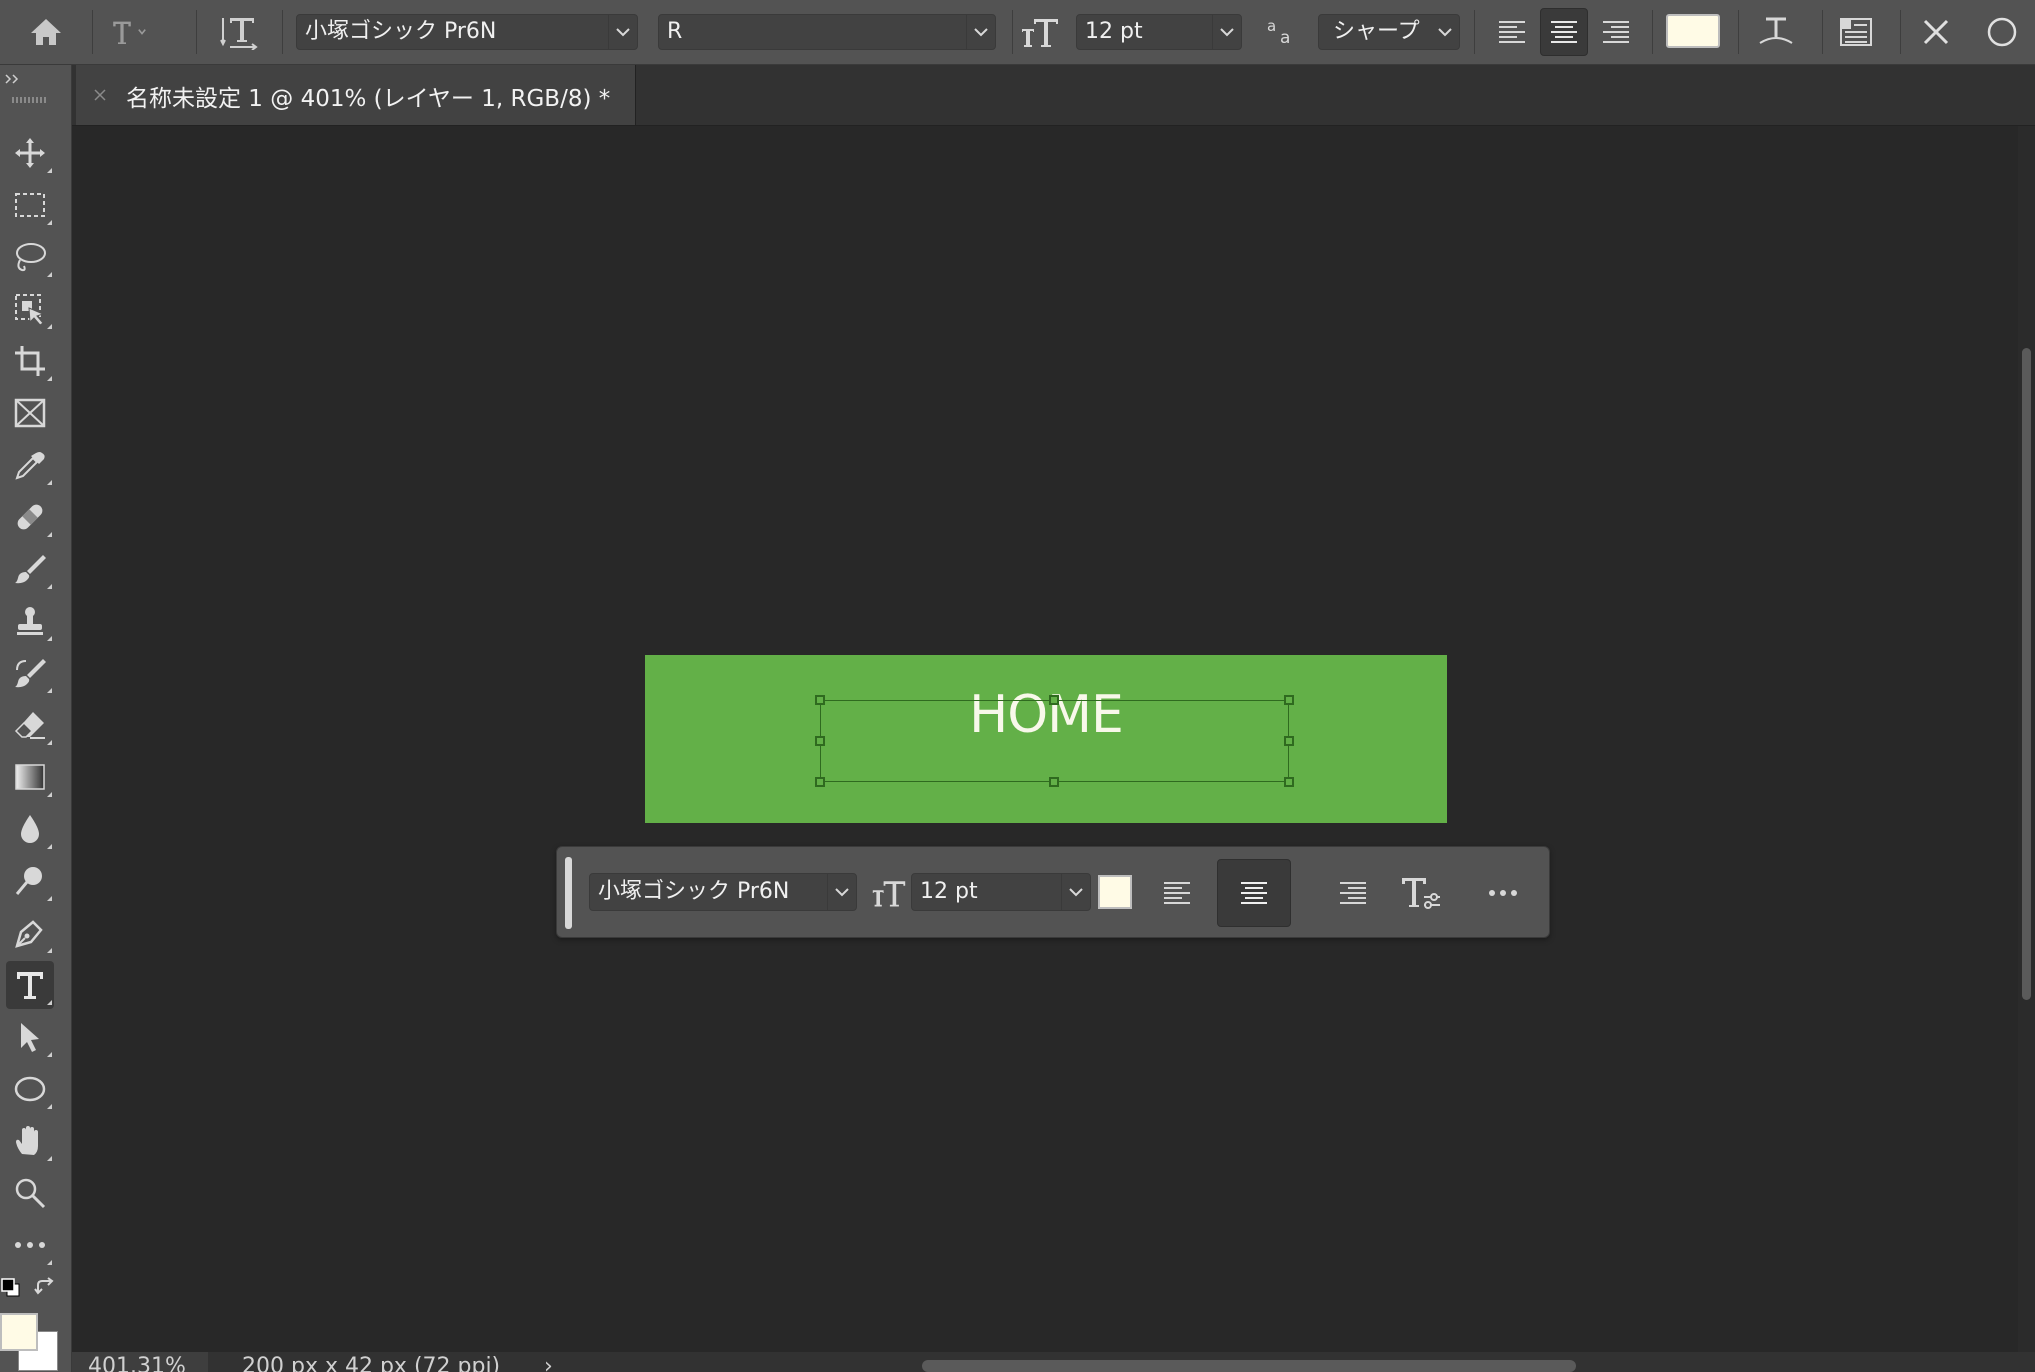 Image resolution: width=2035 pixels, height=1372 pixels. What do you see at coordinates (949, 891) in the screenshot?
I see `ctx-font-size-value: 12 pt` at bounding box center [949, 891].